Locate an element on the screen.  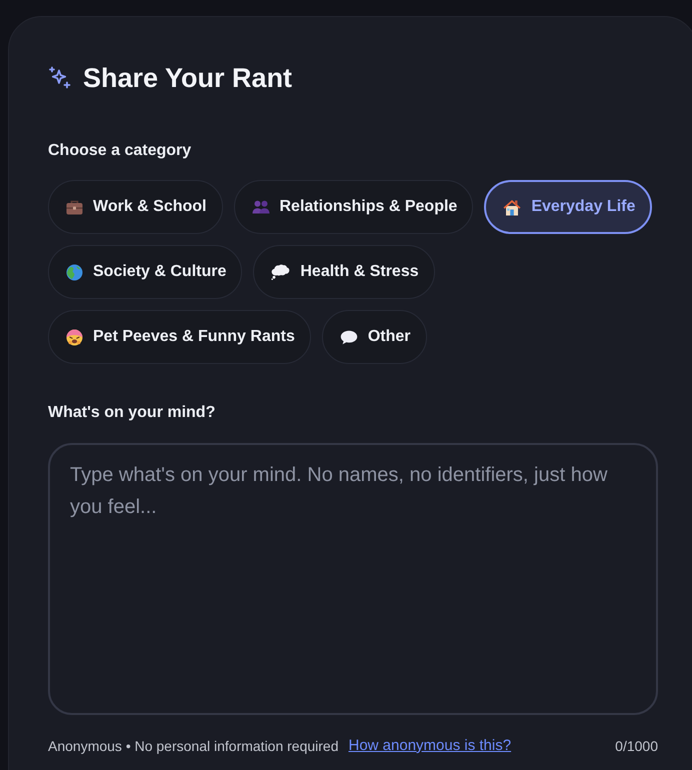
category-chip: Relationships & People is located at coordinates (354, 207).